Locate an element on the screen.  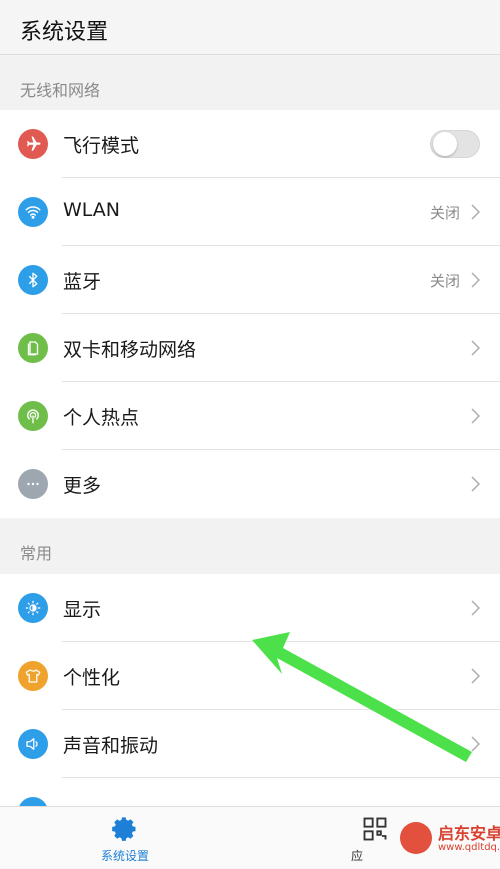
gear-icon is located at coordinates (124, 829).